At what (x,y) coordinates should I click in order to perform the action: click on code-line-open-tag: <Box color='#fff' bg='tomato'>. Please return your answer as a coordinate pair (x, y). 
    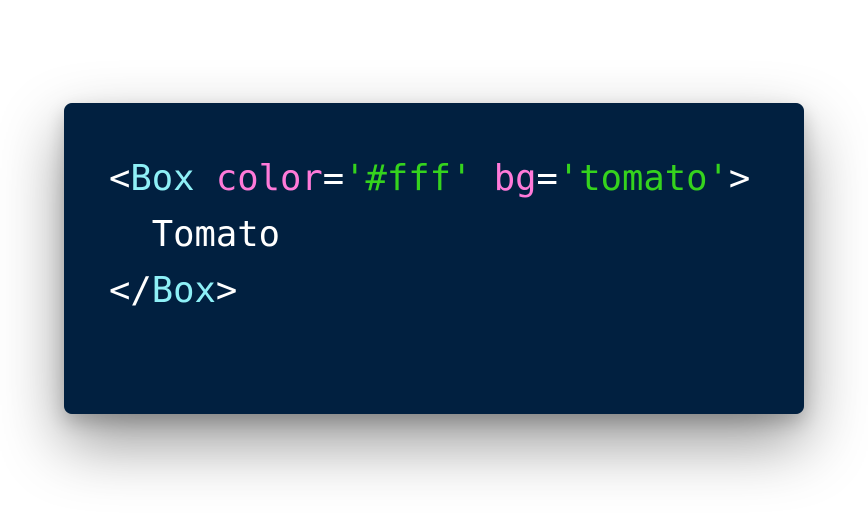
    Looking at the image, I should click on (429, 179).